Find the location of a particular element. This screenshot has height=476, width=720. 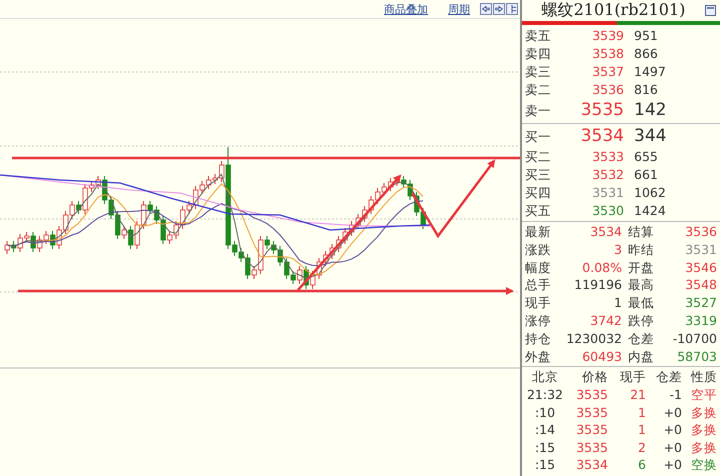

stat-label: 总手 is located at coordinates (538, 285).